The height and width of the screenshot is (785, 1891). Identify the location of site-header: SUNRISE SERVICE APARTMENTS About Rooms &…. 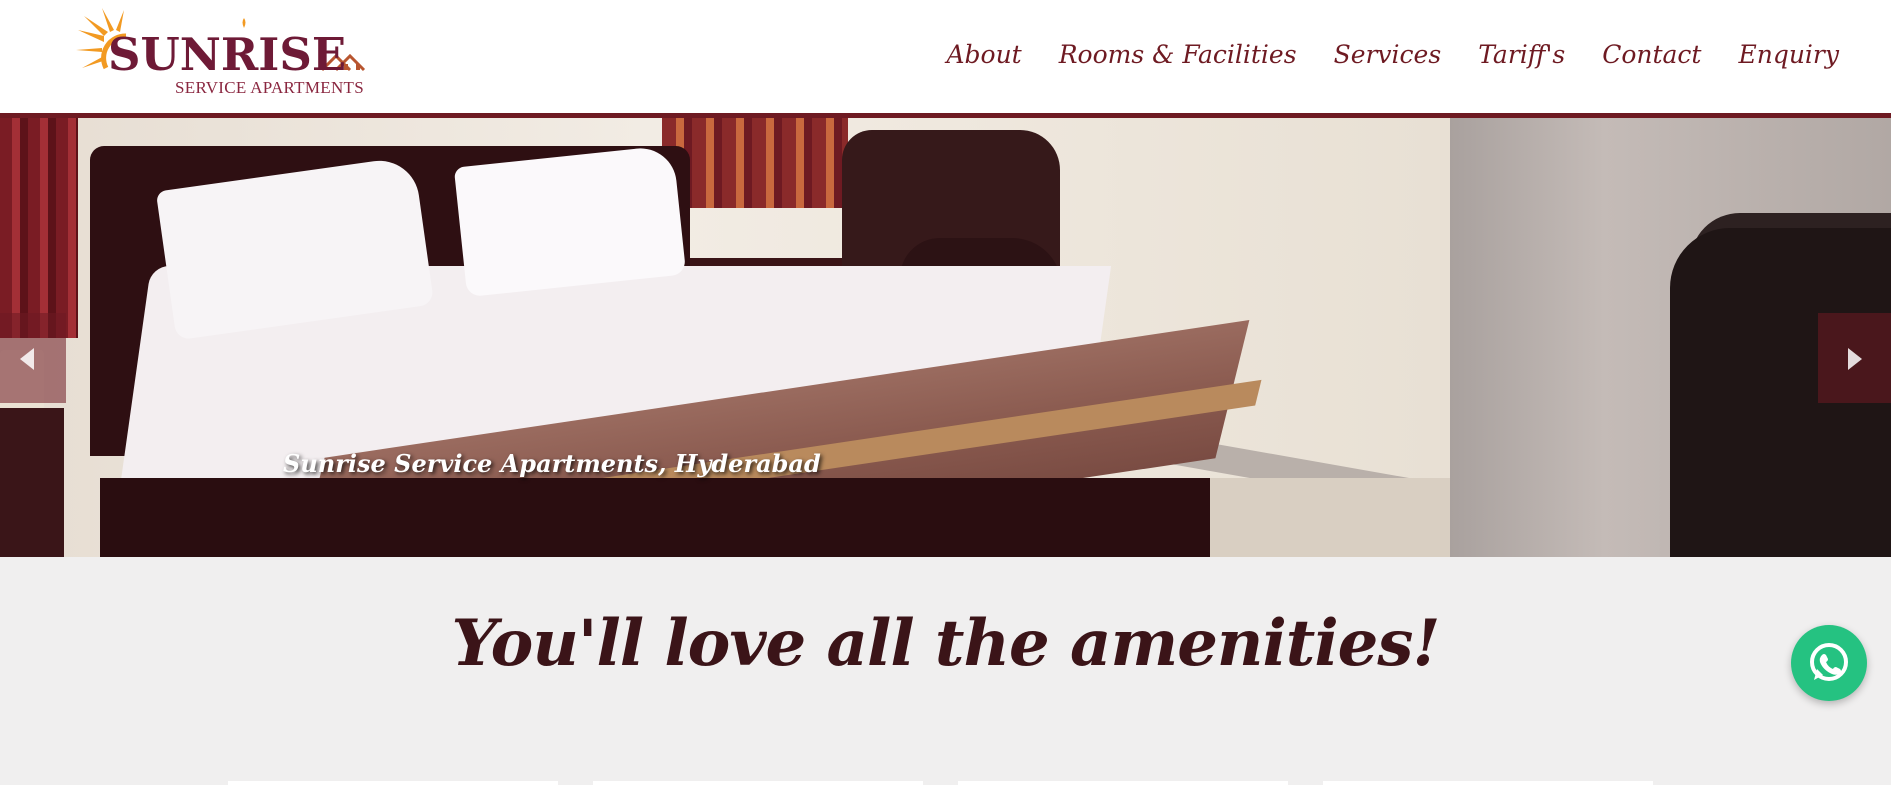
(945, 56).